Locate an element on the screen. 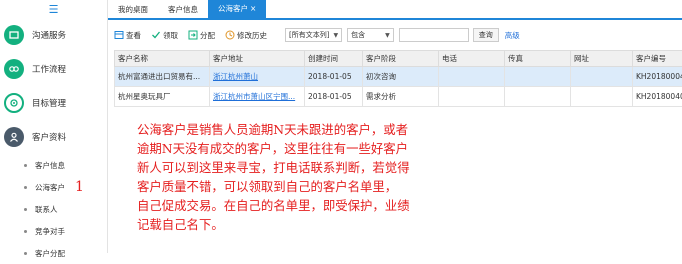  annotation-line: 逾期N天没有成交的客户，这里往往有一些好客户 is located at coordinates (327, 148).